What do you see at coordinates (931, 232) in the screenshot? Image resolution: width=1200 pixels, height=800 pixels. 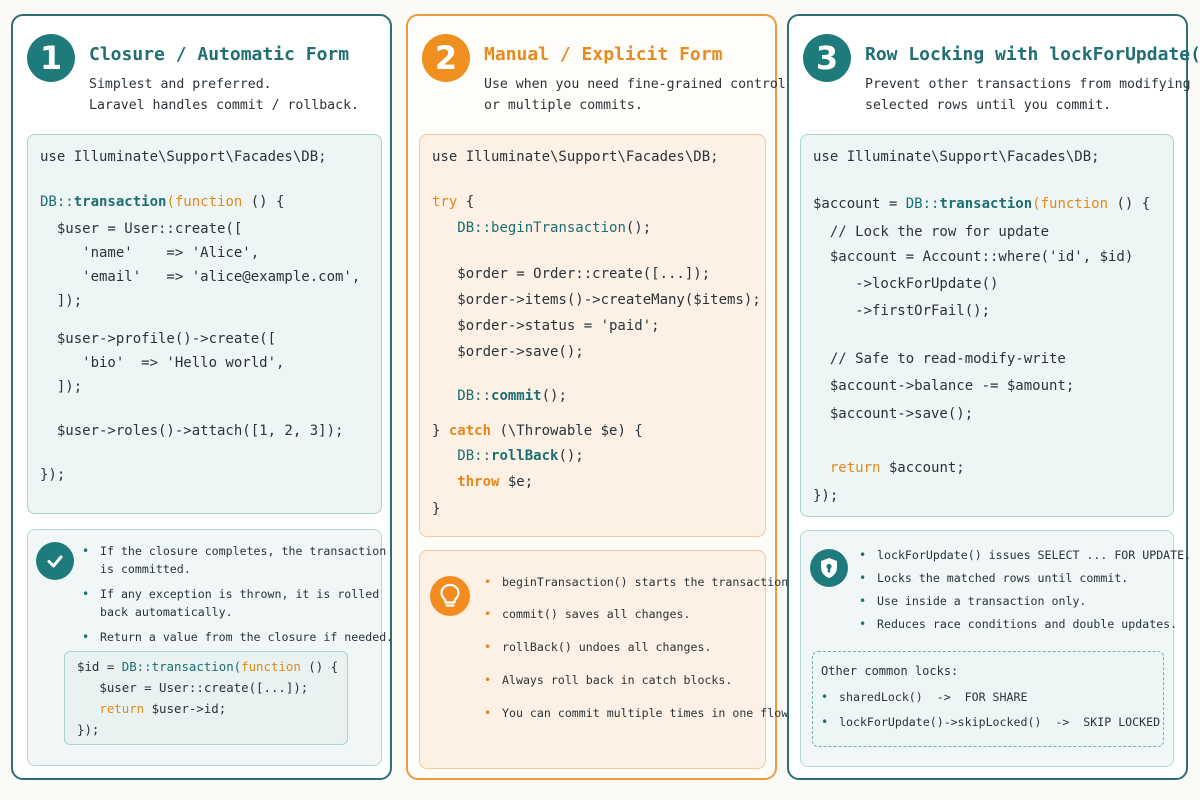 I see `code-comment: // Lock the row for update` at bounding box center [931, 232].